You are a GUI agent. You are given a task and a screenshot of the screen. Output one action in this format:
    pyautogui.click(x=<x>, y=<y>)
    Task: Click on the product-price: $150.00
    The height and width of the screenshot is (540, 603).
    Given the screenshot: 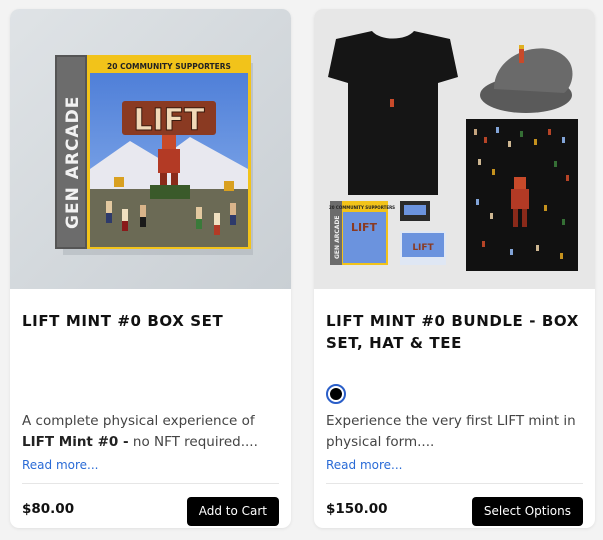 What is the action you would take?
    pyautogui.click(x=357, y=509)
    